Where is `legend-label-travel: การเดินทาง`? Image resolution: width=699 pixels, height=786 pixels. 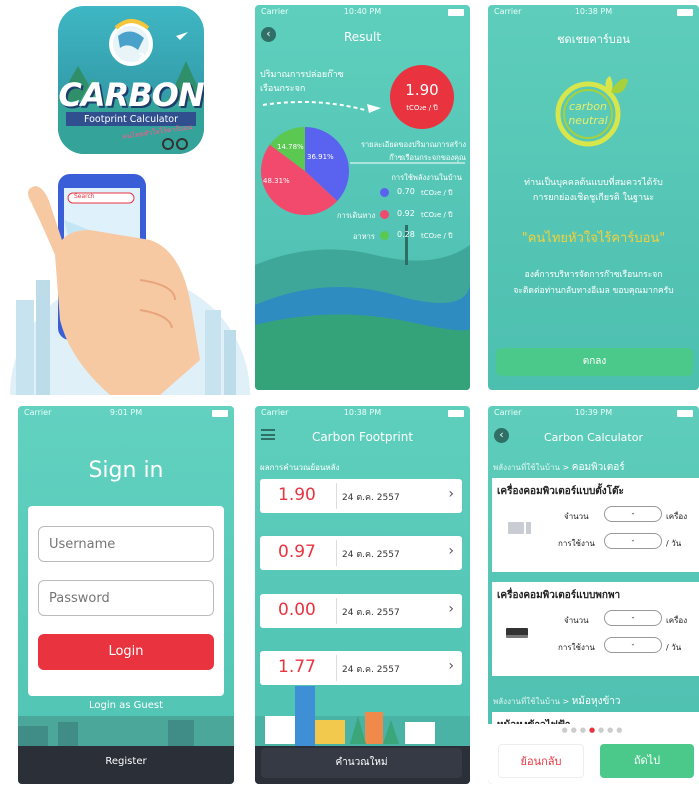
legend-label-travel: การเดินทาง is located at coordinates (356, 215).